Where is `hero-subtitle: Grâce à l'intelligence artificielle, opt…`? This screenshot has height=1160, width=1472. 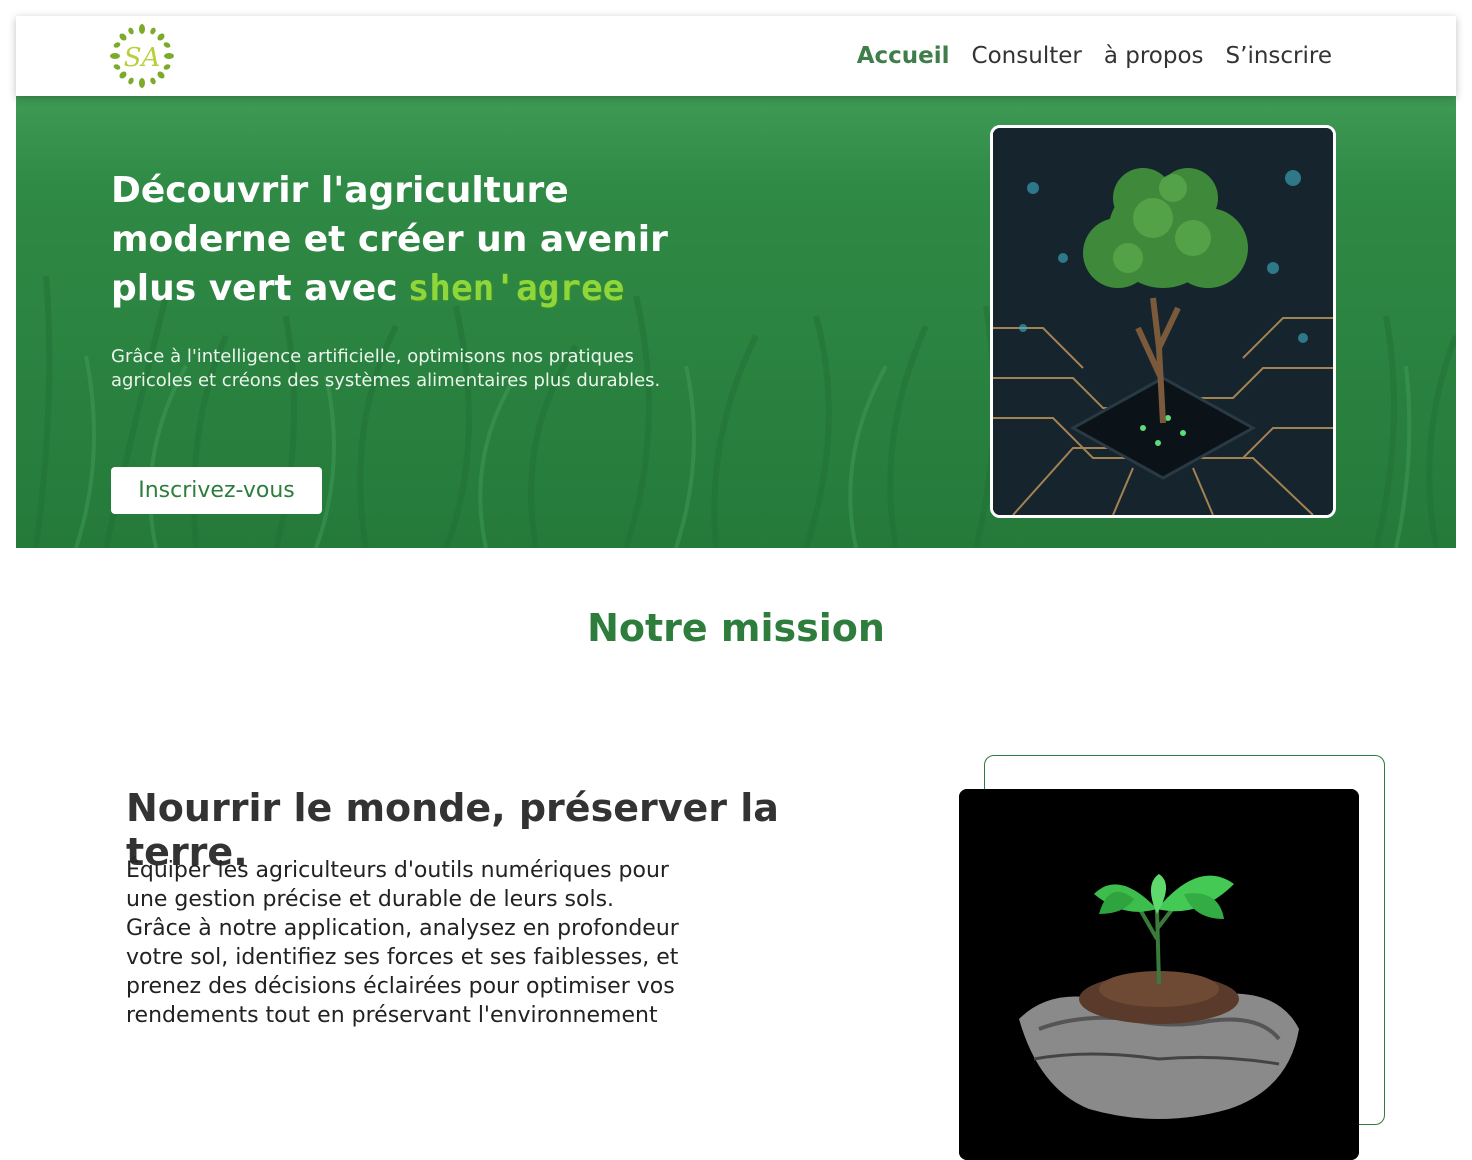 hero-subtitle: Grâce à l'intelligence artificielle, opt… is located at coordinates (386, 368).